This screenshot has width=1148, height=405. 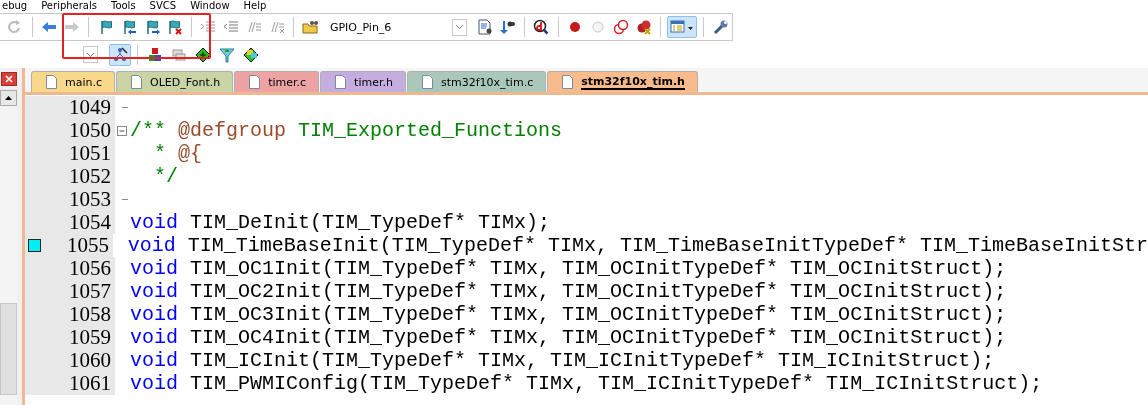 I want to click on code-line: void TIM_PWMIConfig(TIM_TypeDef* TIMx, TIM_ICInitTypeDef* TIM_ICInitStruct);, so click(x=586, y=383).